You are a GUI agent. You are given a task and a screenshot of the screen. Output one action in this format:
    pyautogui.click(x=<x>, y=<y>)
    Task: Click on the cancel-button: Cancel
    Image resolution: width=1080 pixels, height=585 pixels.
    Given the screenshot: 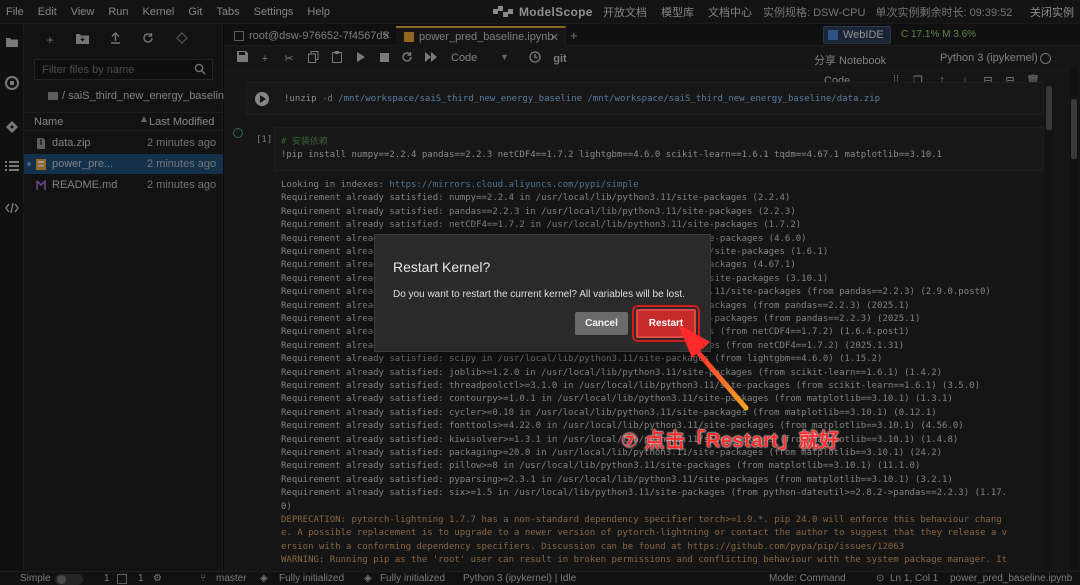 What is the action you would take?
    pyautogui.click(x=601, y=323)
    